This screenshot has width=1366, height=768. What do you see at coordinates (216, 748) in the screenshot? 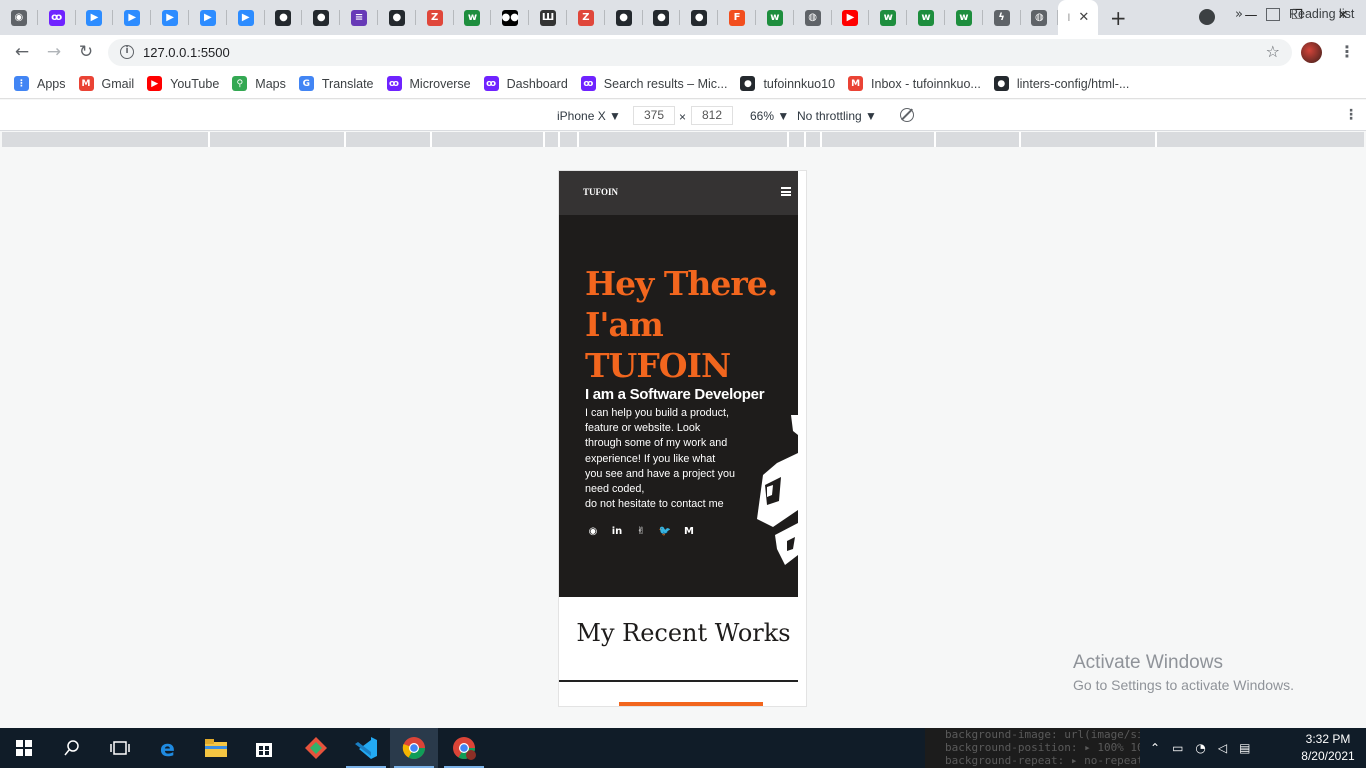
I see `file-explorer-icon` at bounding box center [216, 748].